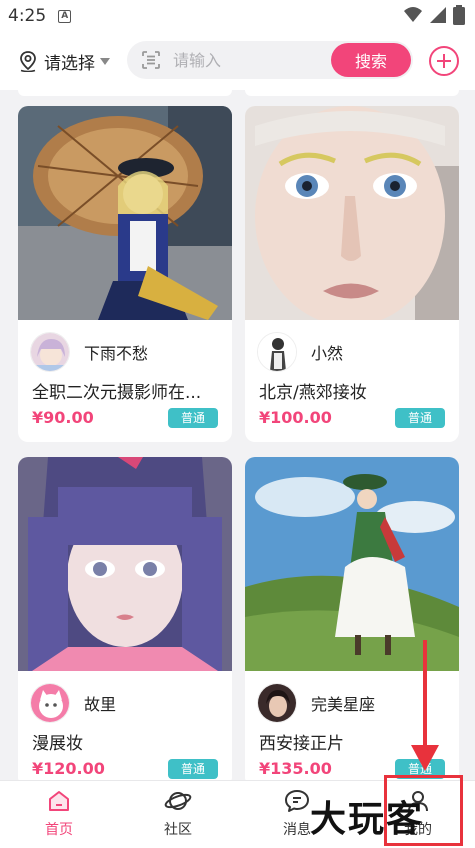 The width and height of the screenshot is (475, 848). What do you see at coordinates (295, 417) in the screenshot?
I see `card-price: ¥100.00` at bounding box center [295, 417].